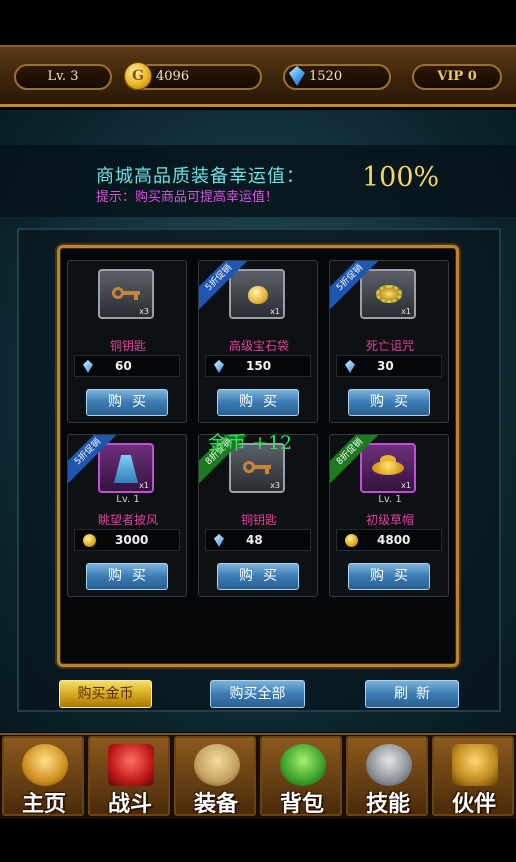 The image size is (516, 862). I want to click on refresh-button: 刷新, so click(412, 694).